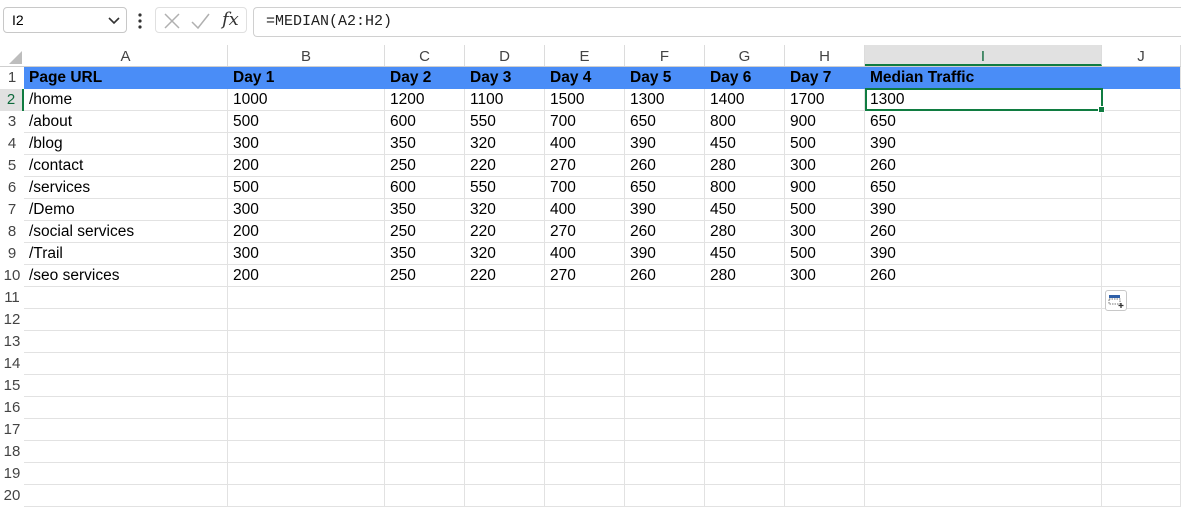 The image size is (1181, 510). Describe the element at coordinates (585, 78) in the screenshot. I see `header-cell: Day 4` at that location.